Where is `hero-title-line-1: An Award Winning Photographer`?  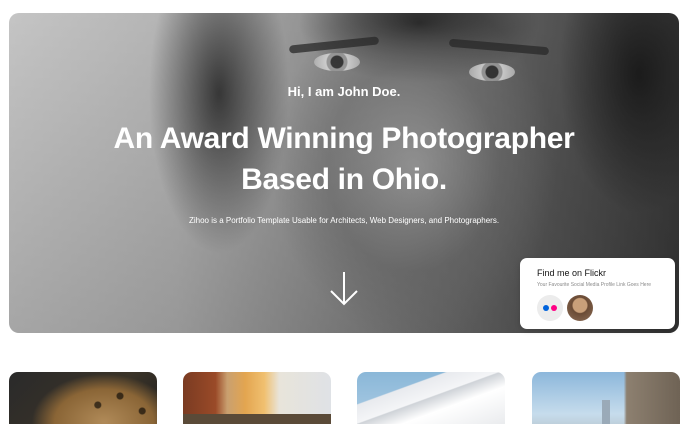 hero-title-line-1: An Award Winning Photographer is located at coordinates (344, 138).